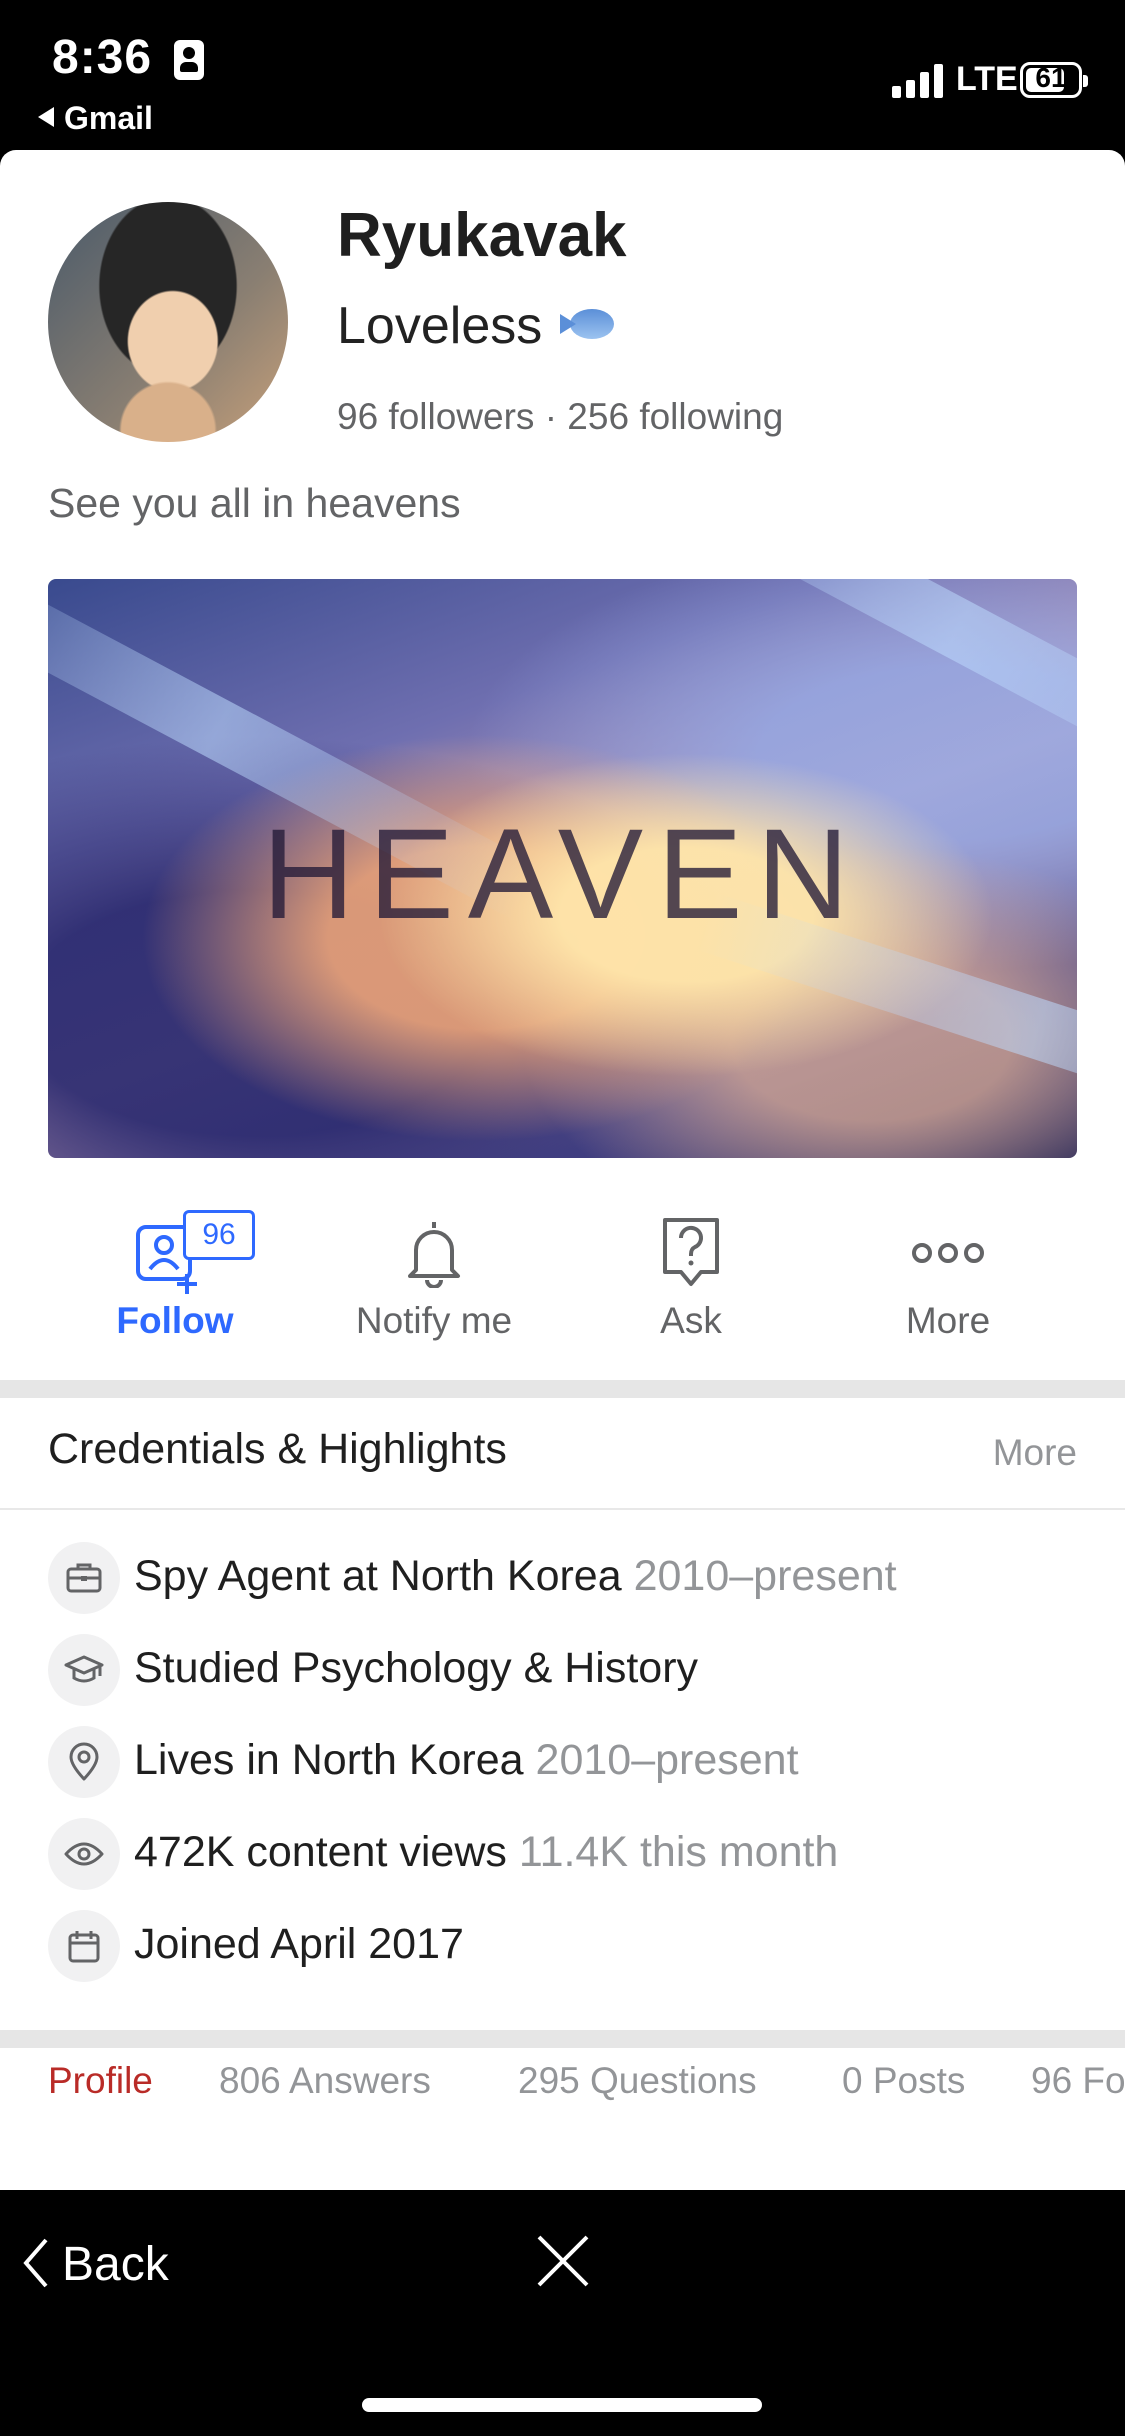 This screenshot has height=2436, width=1125. Describe the element at coordinates (416, 1668) in the screenshot. I see `credential-main: Studied Psychology & History` at that location.